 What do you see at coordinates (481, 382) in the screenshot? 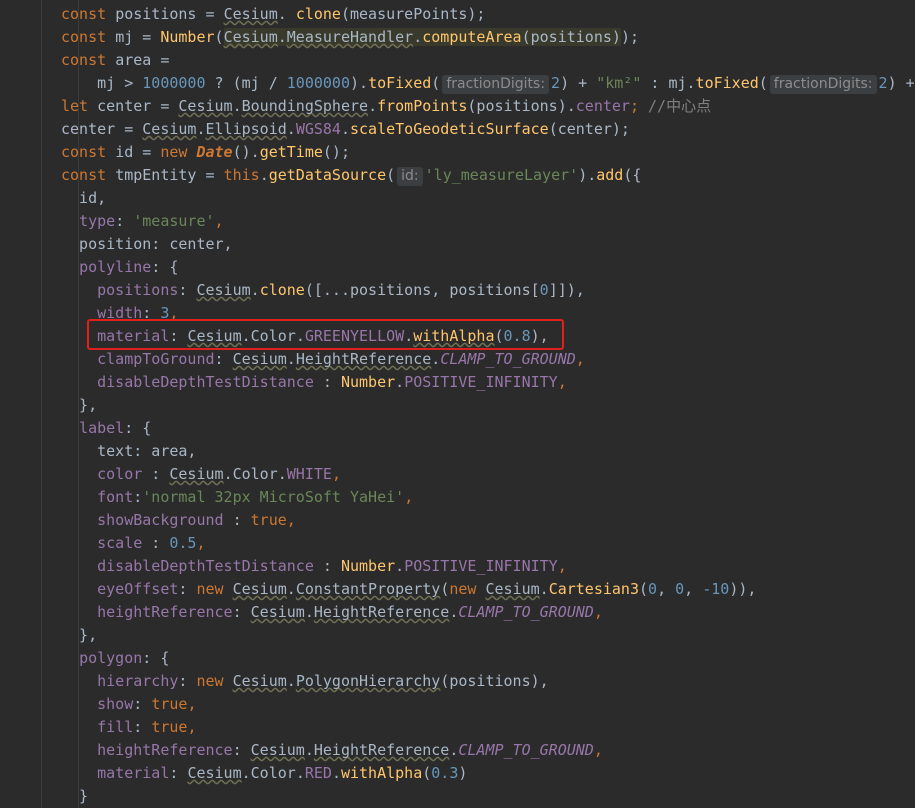
I see `code-token: POSITIVE_INFINITY` at bounding box center [481, 382].